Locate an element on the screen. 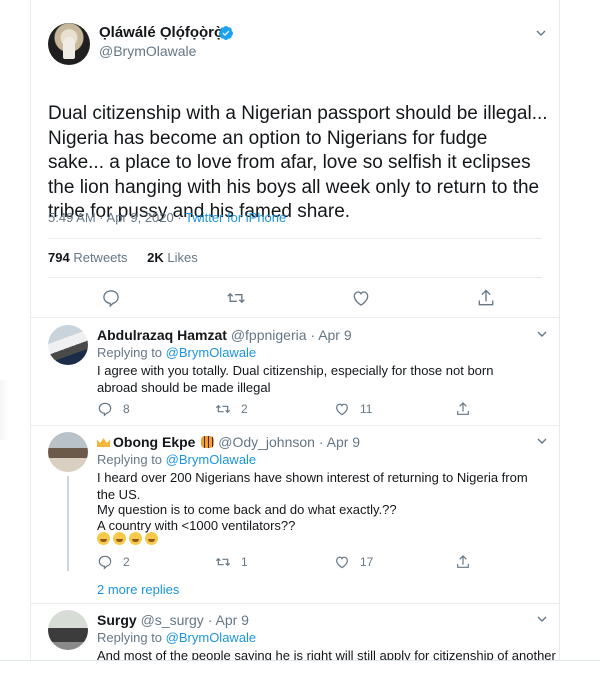 Image resolution: width=600 pixels, height=700 pixels. reply-header: Surgy @s_surgy · Apr 9 is located at coordinates (173, 620).